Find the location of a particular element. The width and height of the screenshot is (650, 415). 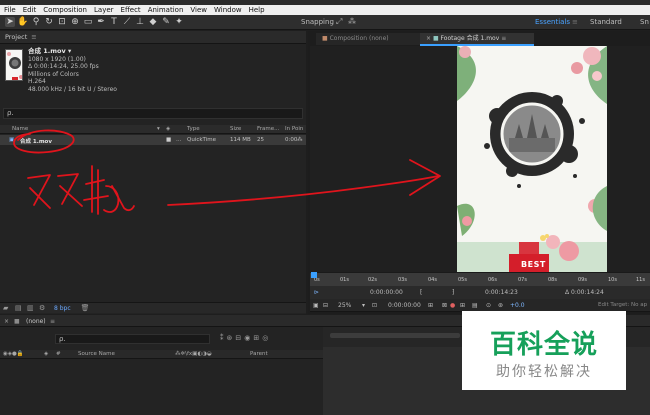

viewer-time-bar: ⊳ 0:00:00:00 ⁅ ⁆ 0:00:14:23 Δ 0:00:14:24 is located at coordinates (480, 292).